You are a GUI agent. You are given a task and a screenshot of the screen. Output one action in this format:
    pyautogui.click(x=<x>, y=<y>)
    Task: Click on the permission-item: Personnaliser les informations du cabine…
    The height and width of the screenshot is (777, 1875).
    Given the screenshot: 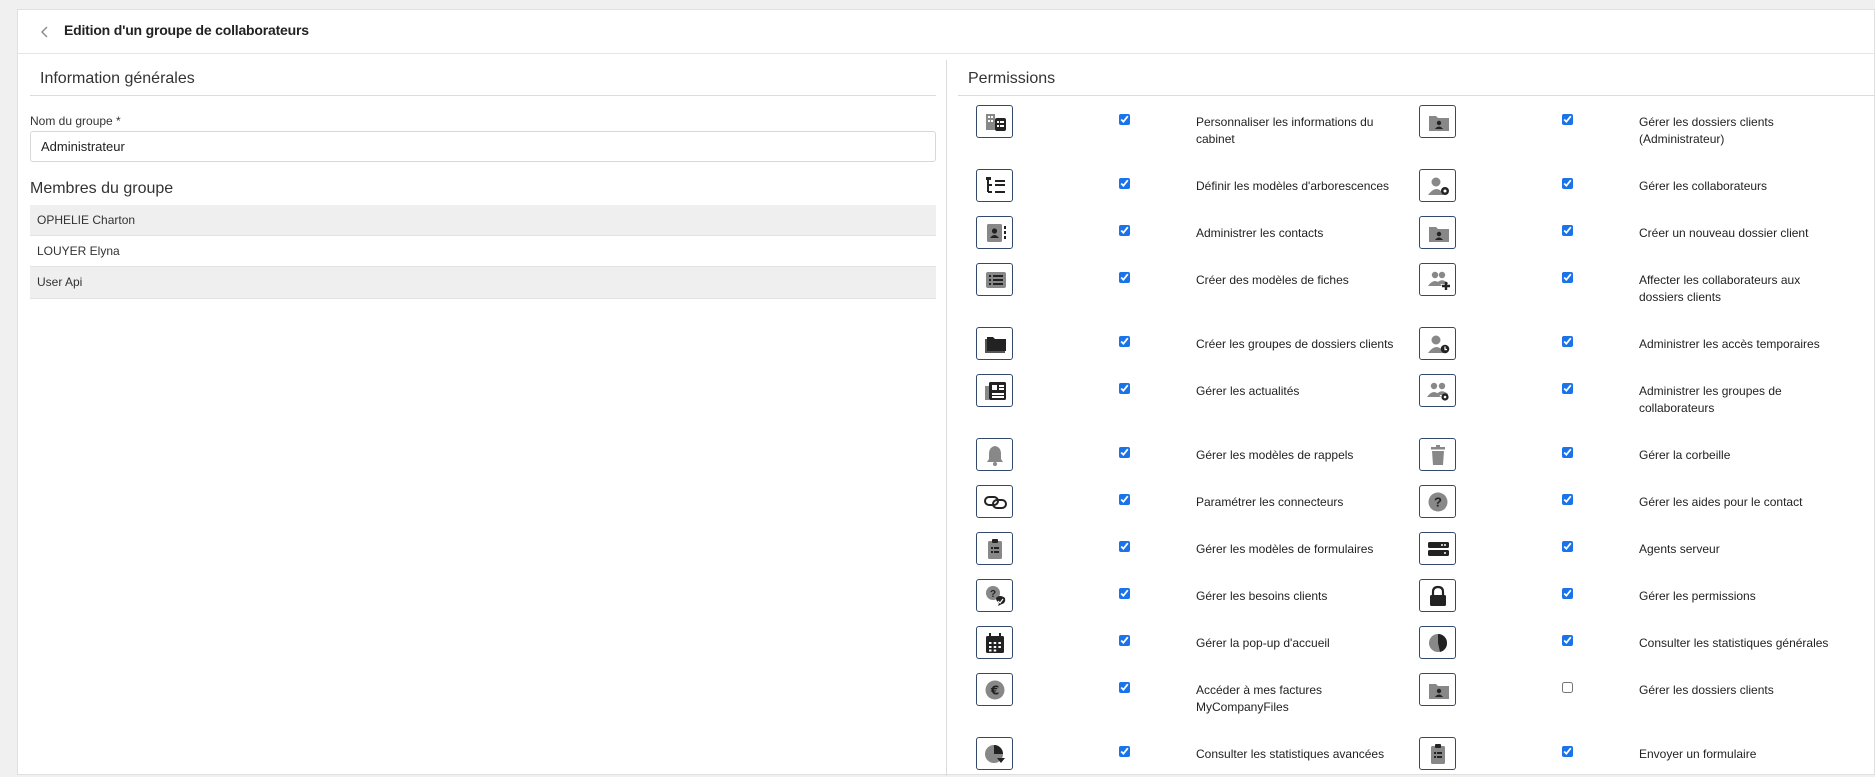 What is the action you would take?
    pyautogui.click(x=1201, y=125)
    